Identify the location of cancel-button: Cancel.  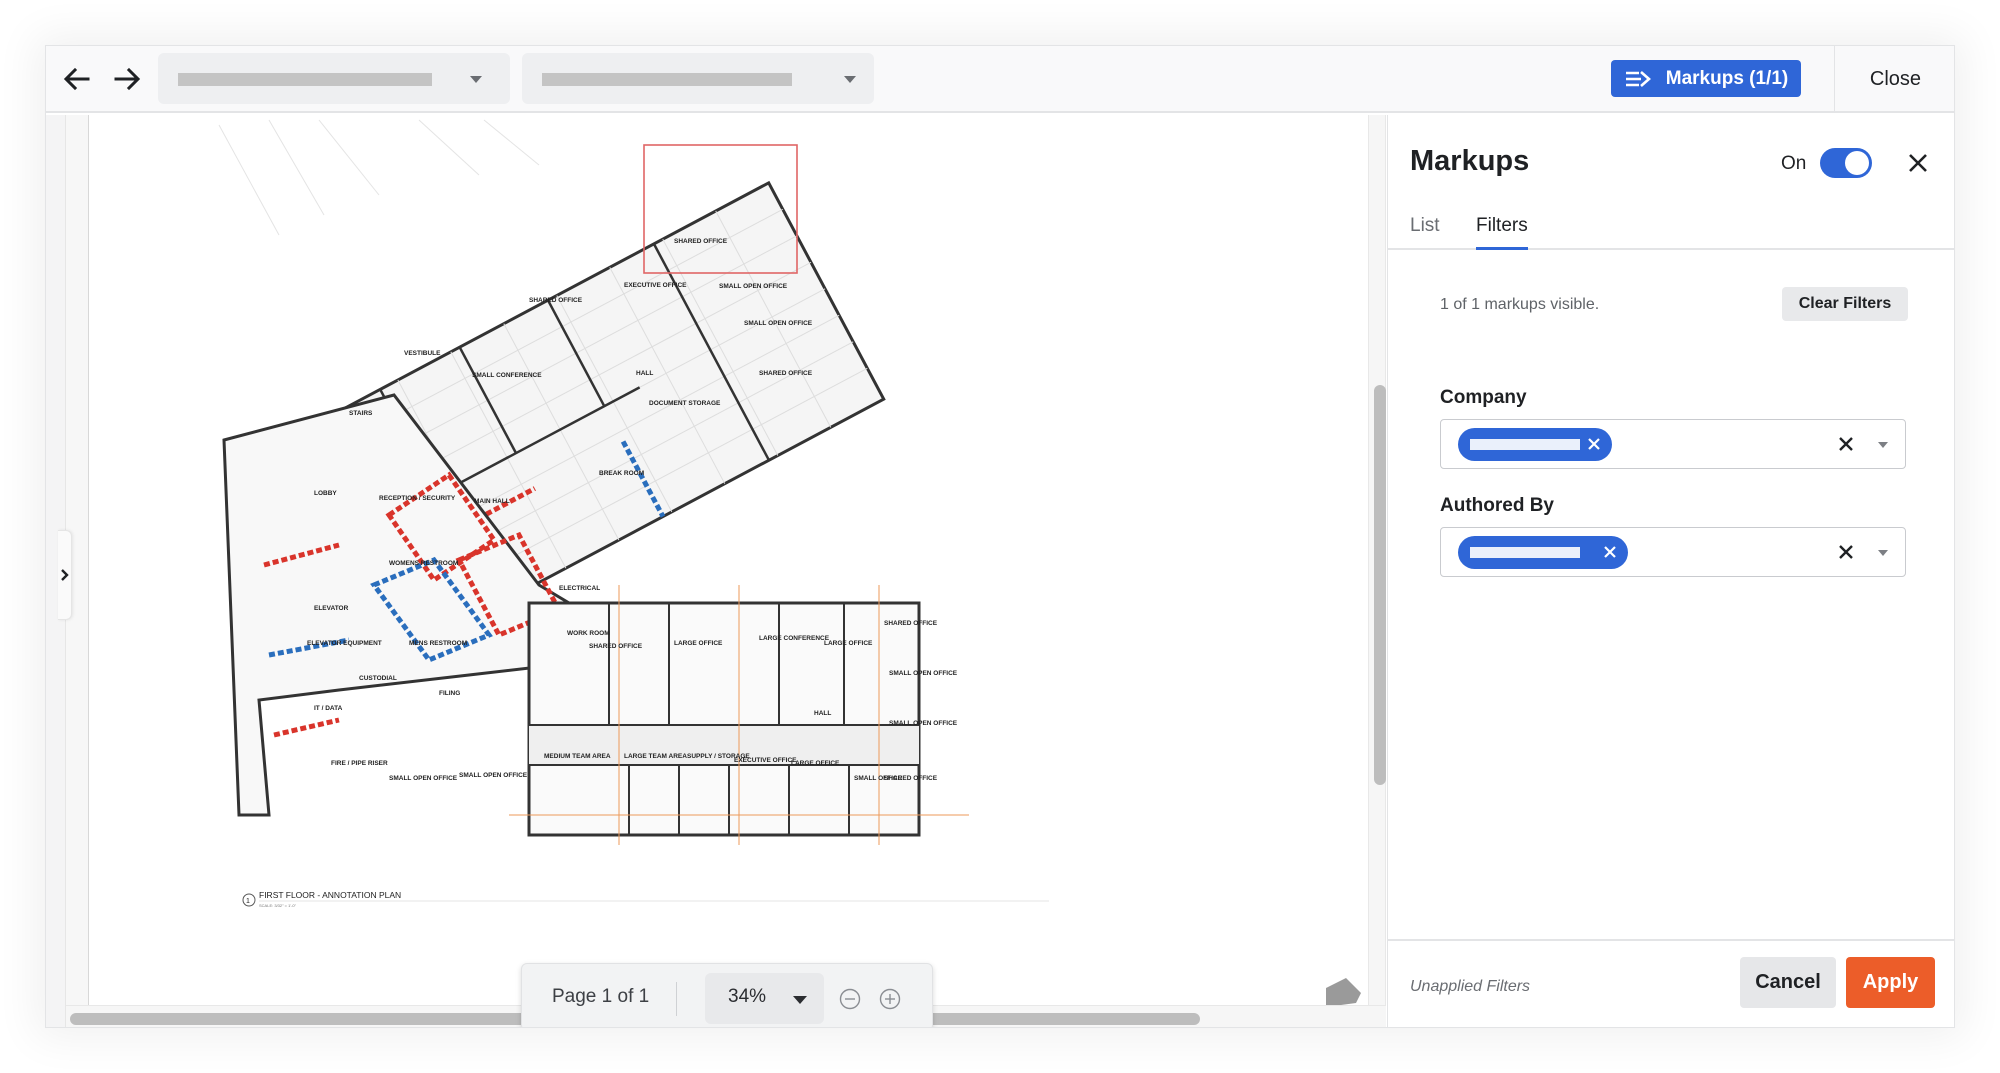
(1788, 982).